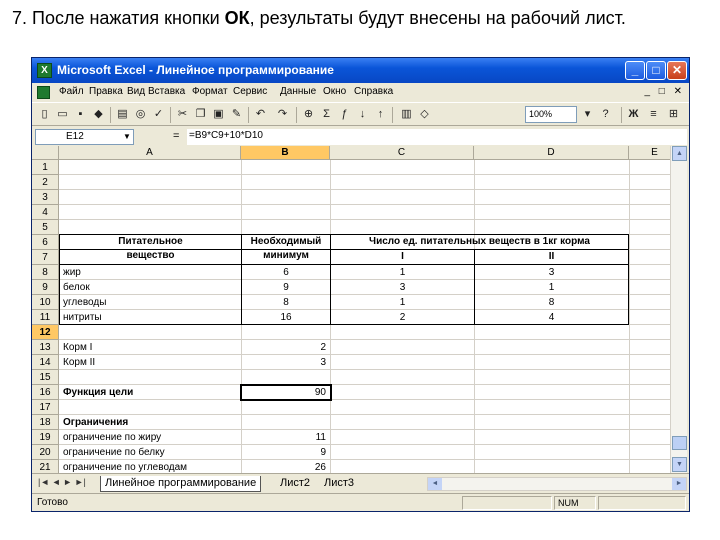 This screenshot has height=540, width=720. What do you see at coordinates (200, 114) in the screenshot?
I see `copy-icon: ❐` at bounding box center [200, 114].